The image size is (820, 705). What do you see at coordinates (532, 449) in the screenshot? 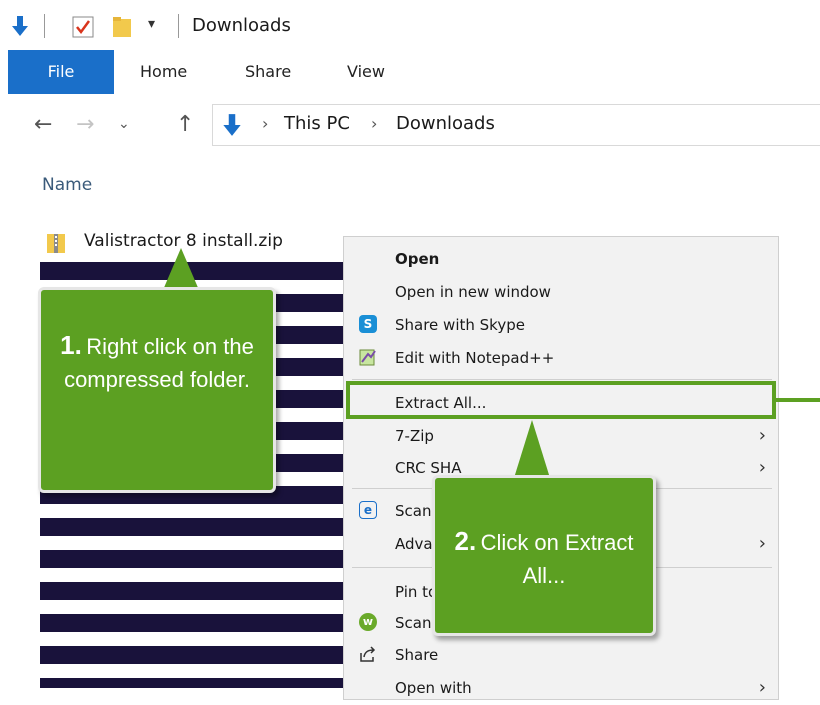
I see `callout-2-tail` at bounding box center [532, 449].